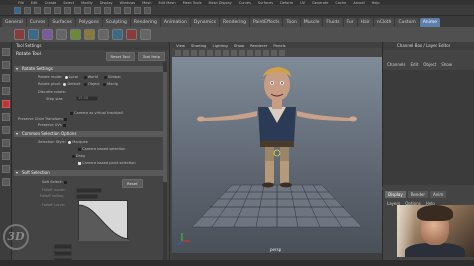 The image size is (474, 266). Describe the element at coordinates (218, 52) in the screenshot. I see `film-gate-icon` at that location.